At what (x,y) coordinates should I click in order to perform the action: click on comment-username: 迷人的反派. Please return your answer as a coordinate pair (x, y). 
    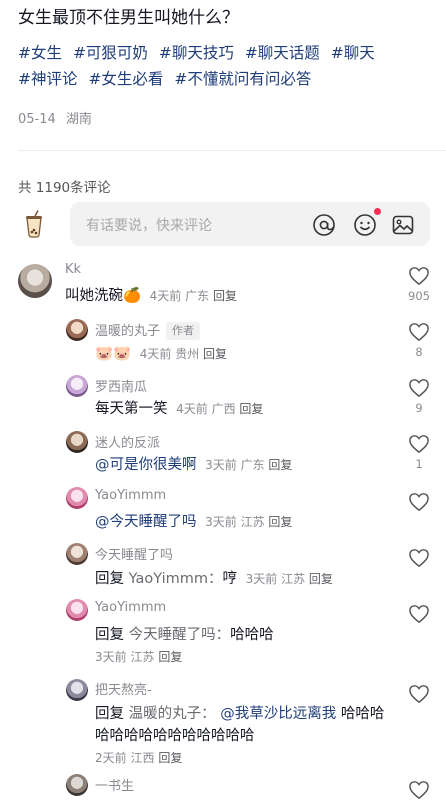
    Looking at the image, I should click on (127, 441).